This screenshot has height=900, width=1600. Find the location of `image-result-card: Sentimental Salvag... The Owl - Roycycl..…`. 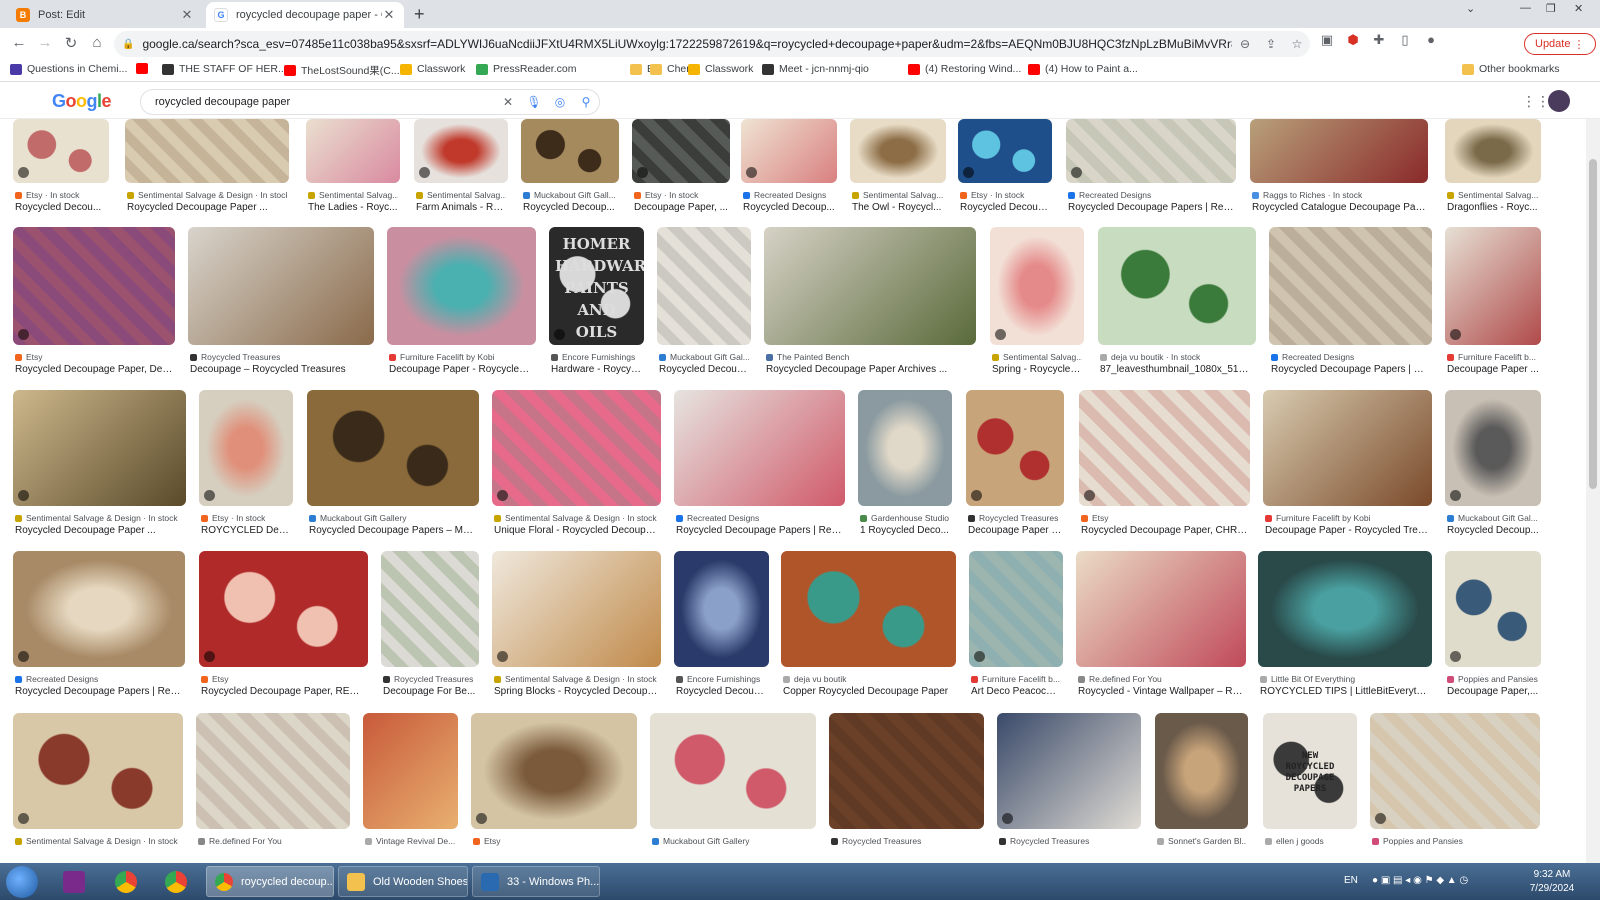

image-result-card: Sentimental Salvag... The Owl - Roycycl..… is located at coordinates (898, 167).